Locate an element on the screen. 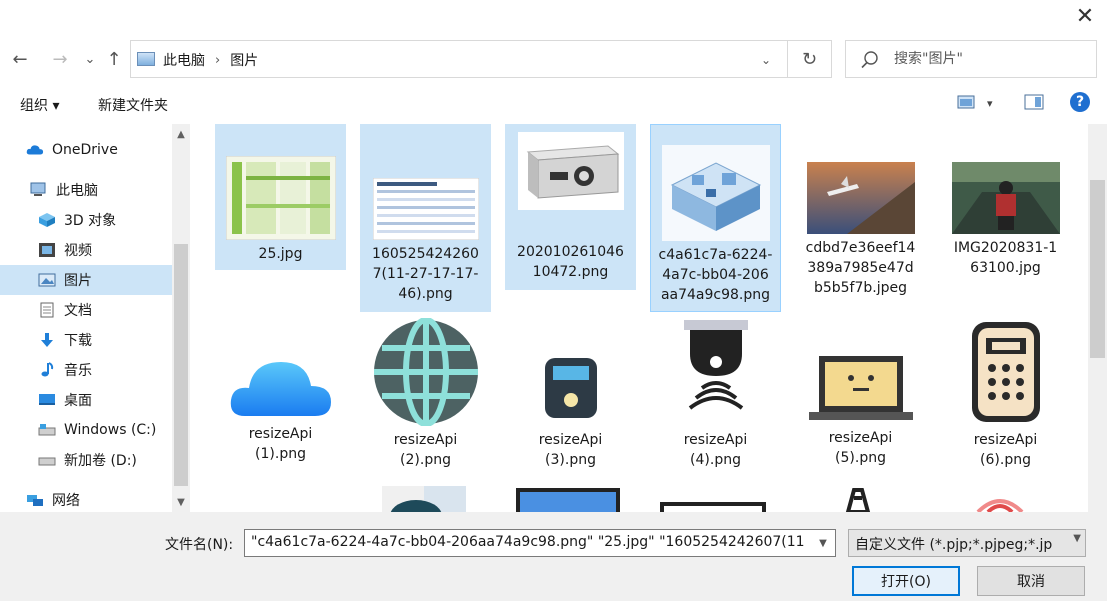  content-scrollbar is located at coordinates (1097, 318).